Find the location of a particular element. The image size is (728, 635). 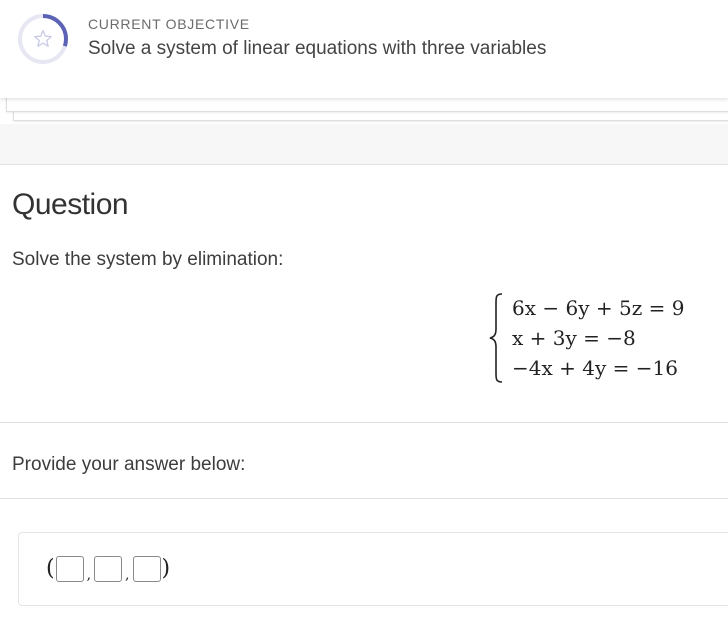

answer-prompt: Provide your answer below: is located at coordinates (129, 464).